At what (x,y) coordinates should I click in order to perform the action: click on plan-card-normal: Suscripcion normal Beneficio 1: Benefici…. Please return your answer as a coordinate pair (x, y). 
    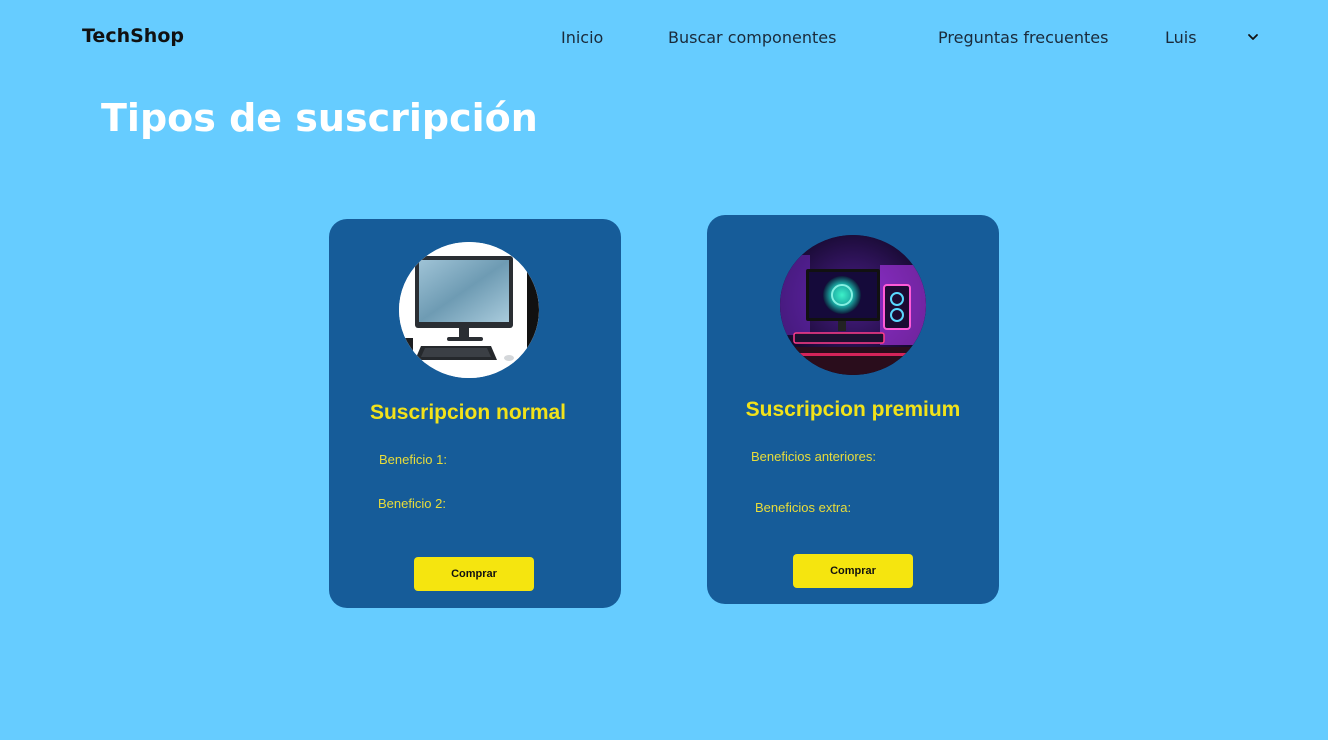
    Looking at the image, I should click on (475, 413).